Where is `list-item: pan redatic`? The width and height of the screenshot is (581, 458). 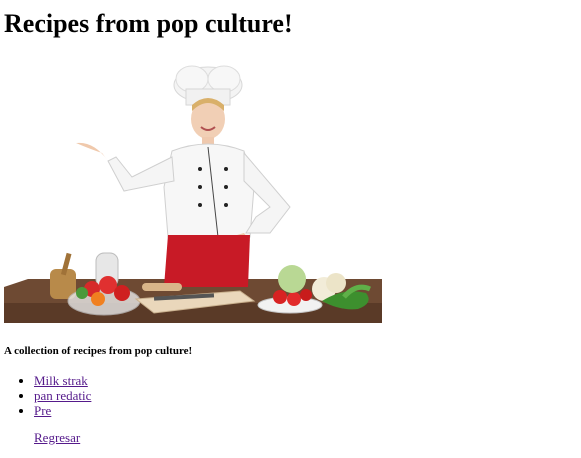 list-item: pan redatic is located at coordinates (62, 395).